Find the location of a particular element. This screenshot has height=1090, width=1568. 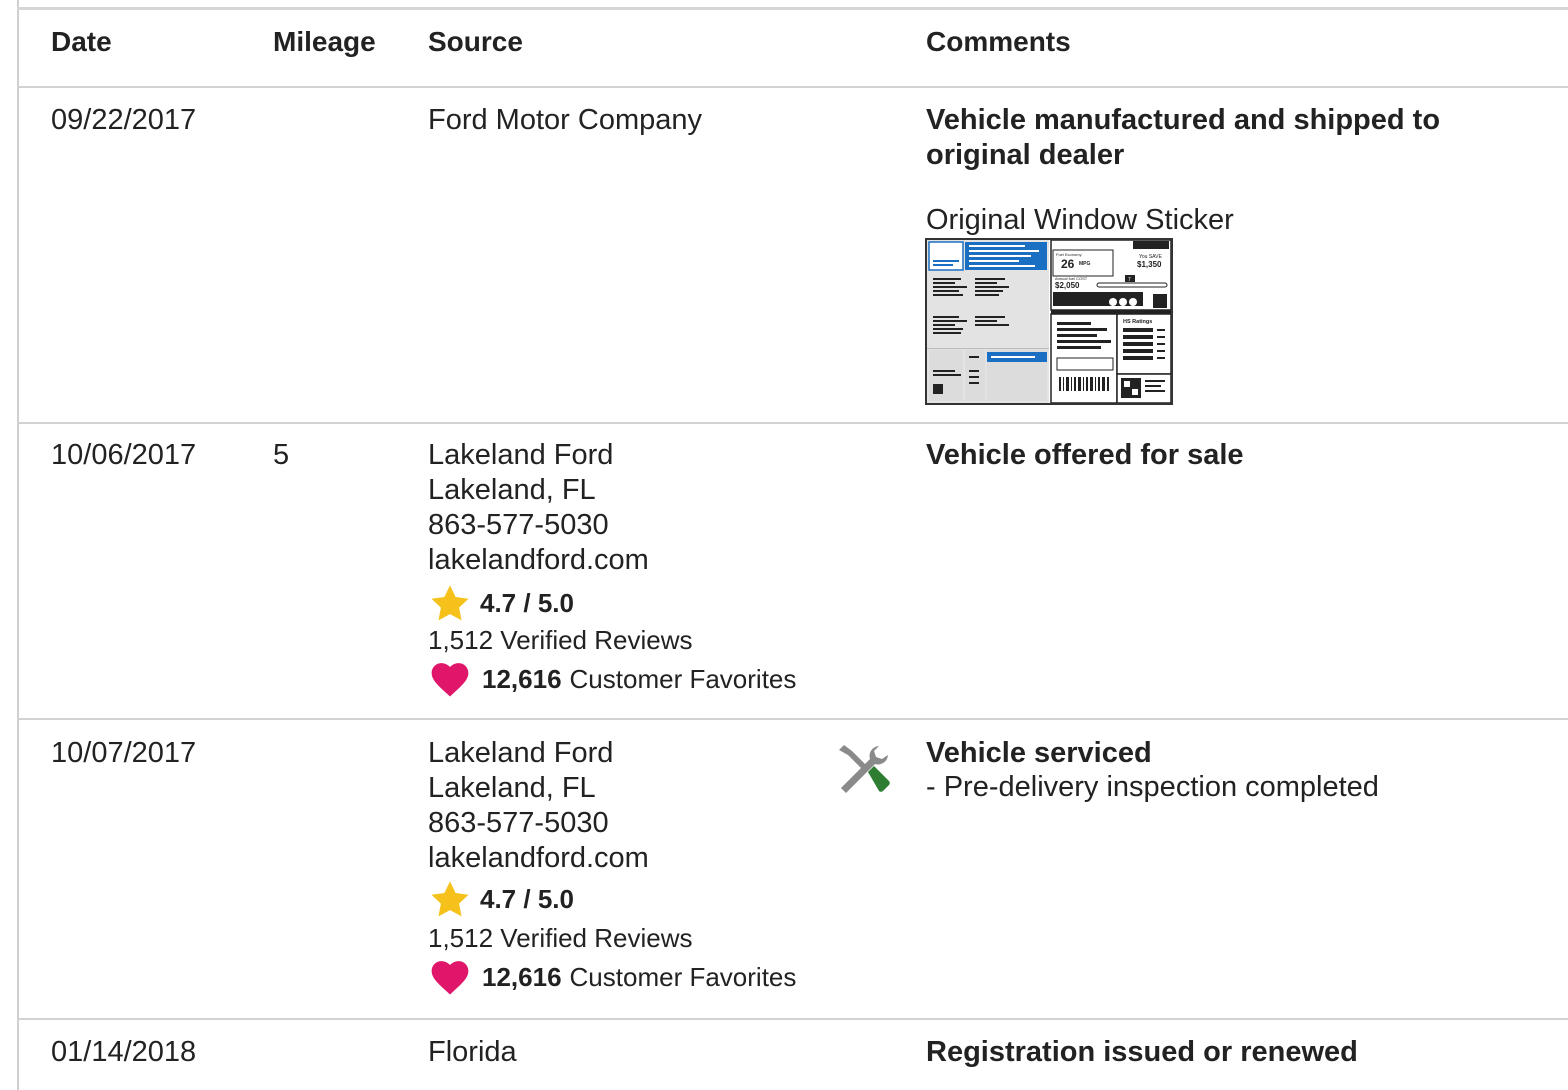

comment-title: Registration issued or renewed is located at coordinates (1142, 1052).